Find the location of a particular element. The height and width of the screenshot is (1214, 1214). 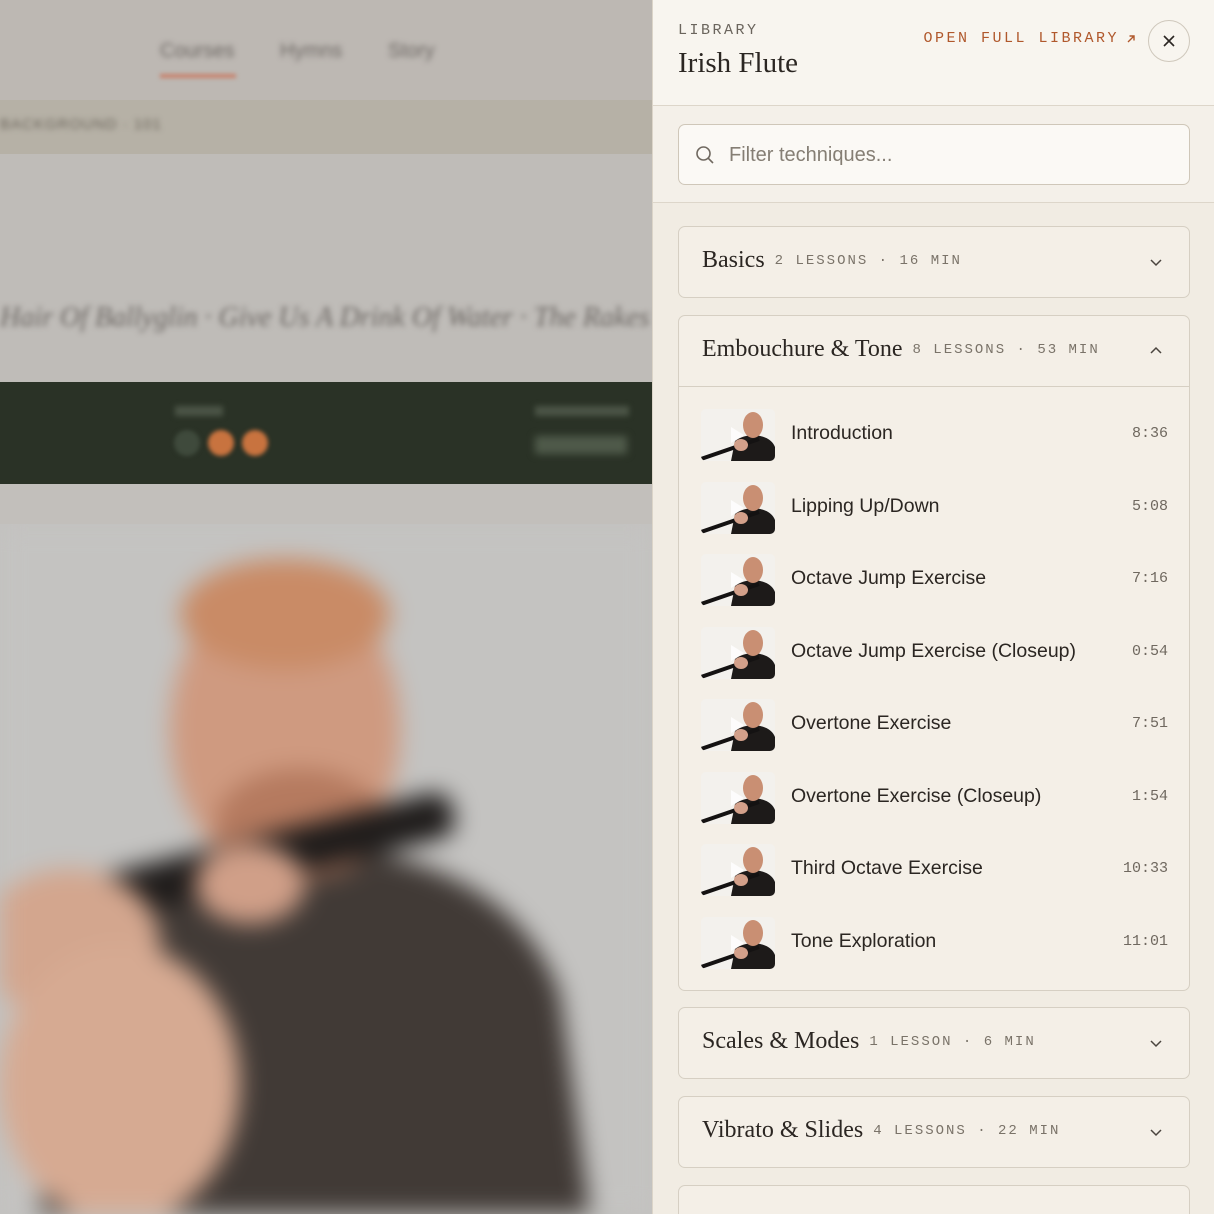

section-title: Vibrato & Slides is located at coordinates (783, 1130).